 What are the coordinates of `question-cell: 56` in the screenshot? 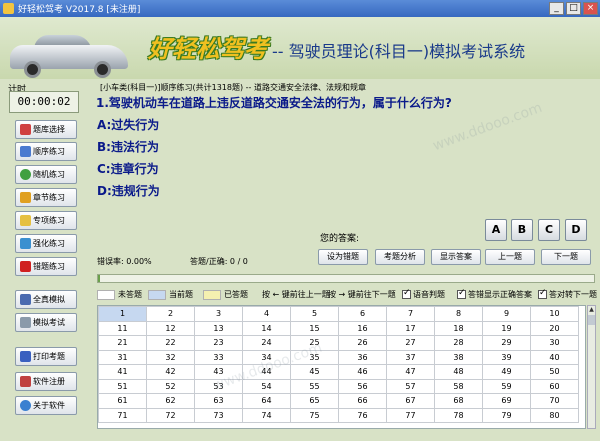 It's located at (362, 386).